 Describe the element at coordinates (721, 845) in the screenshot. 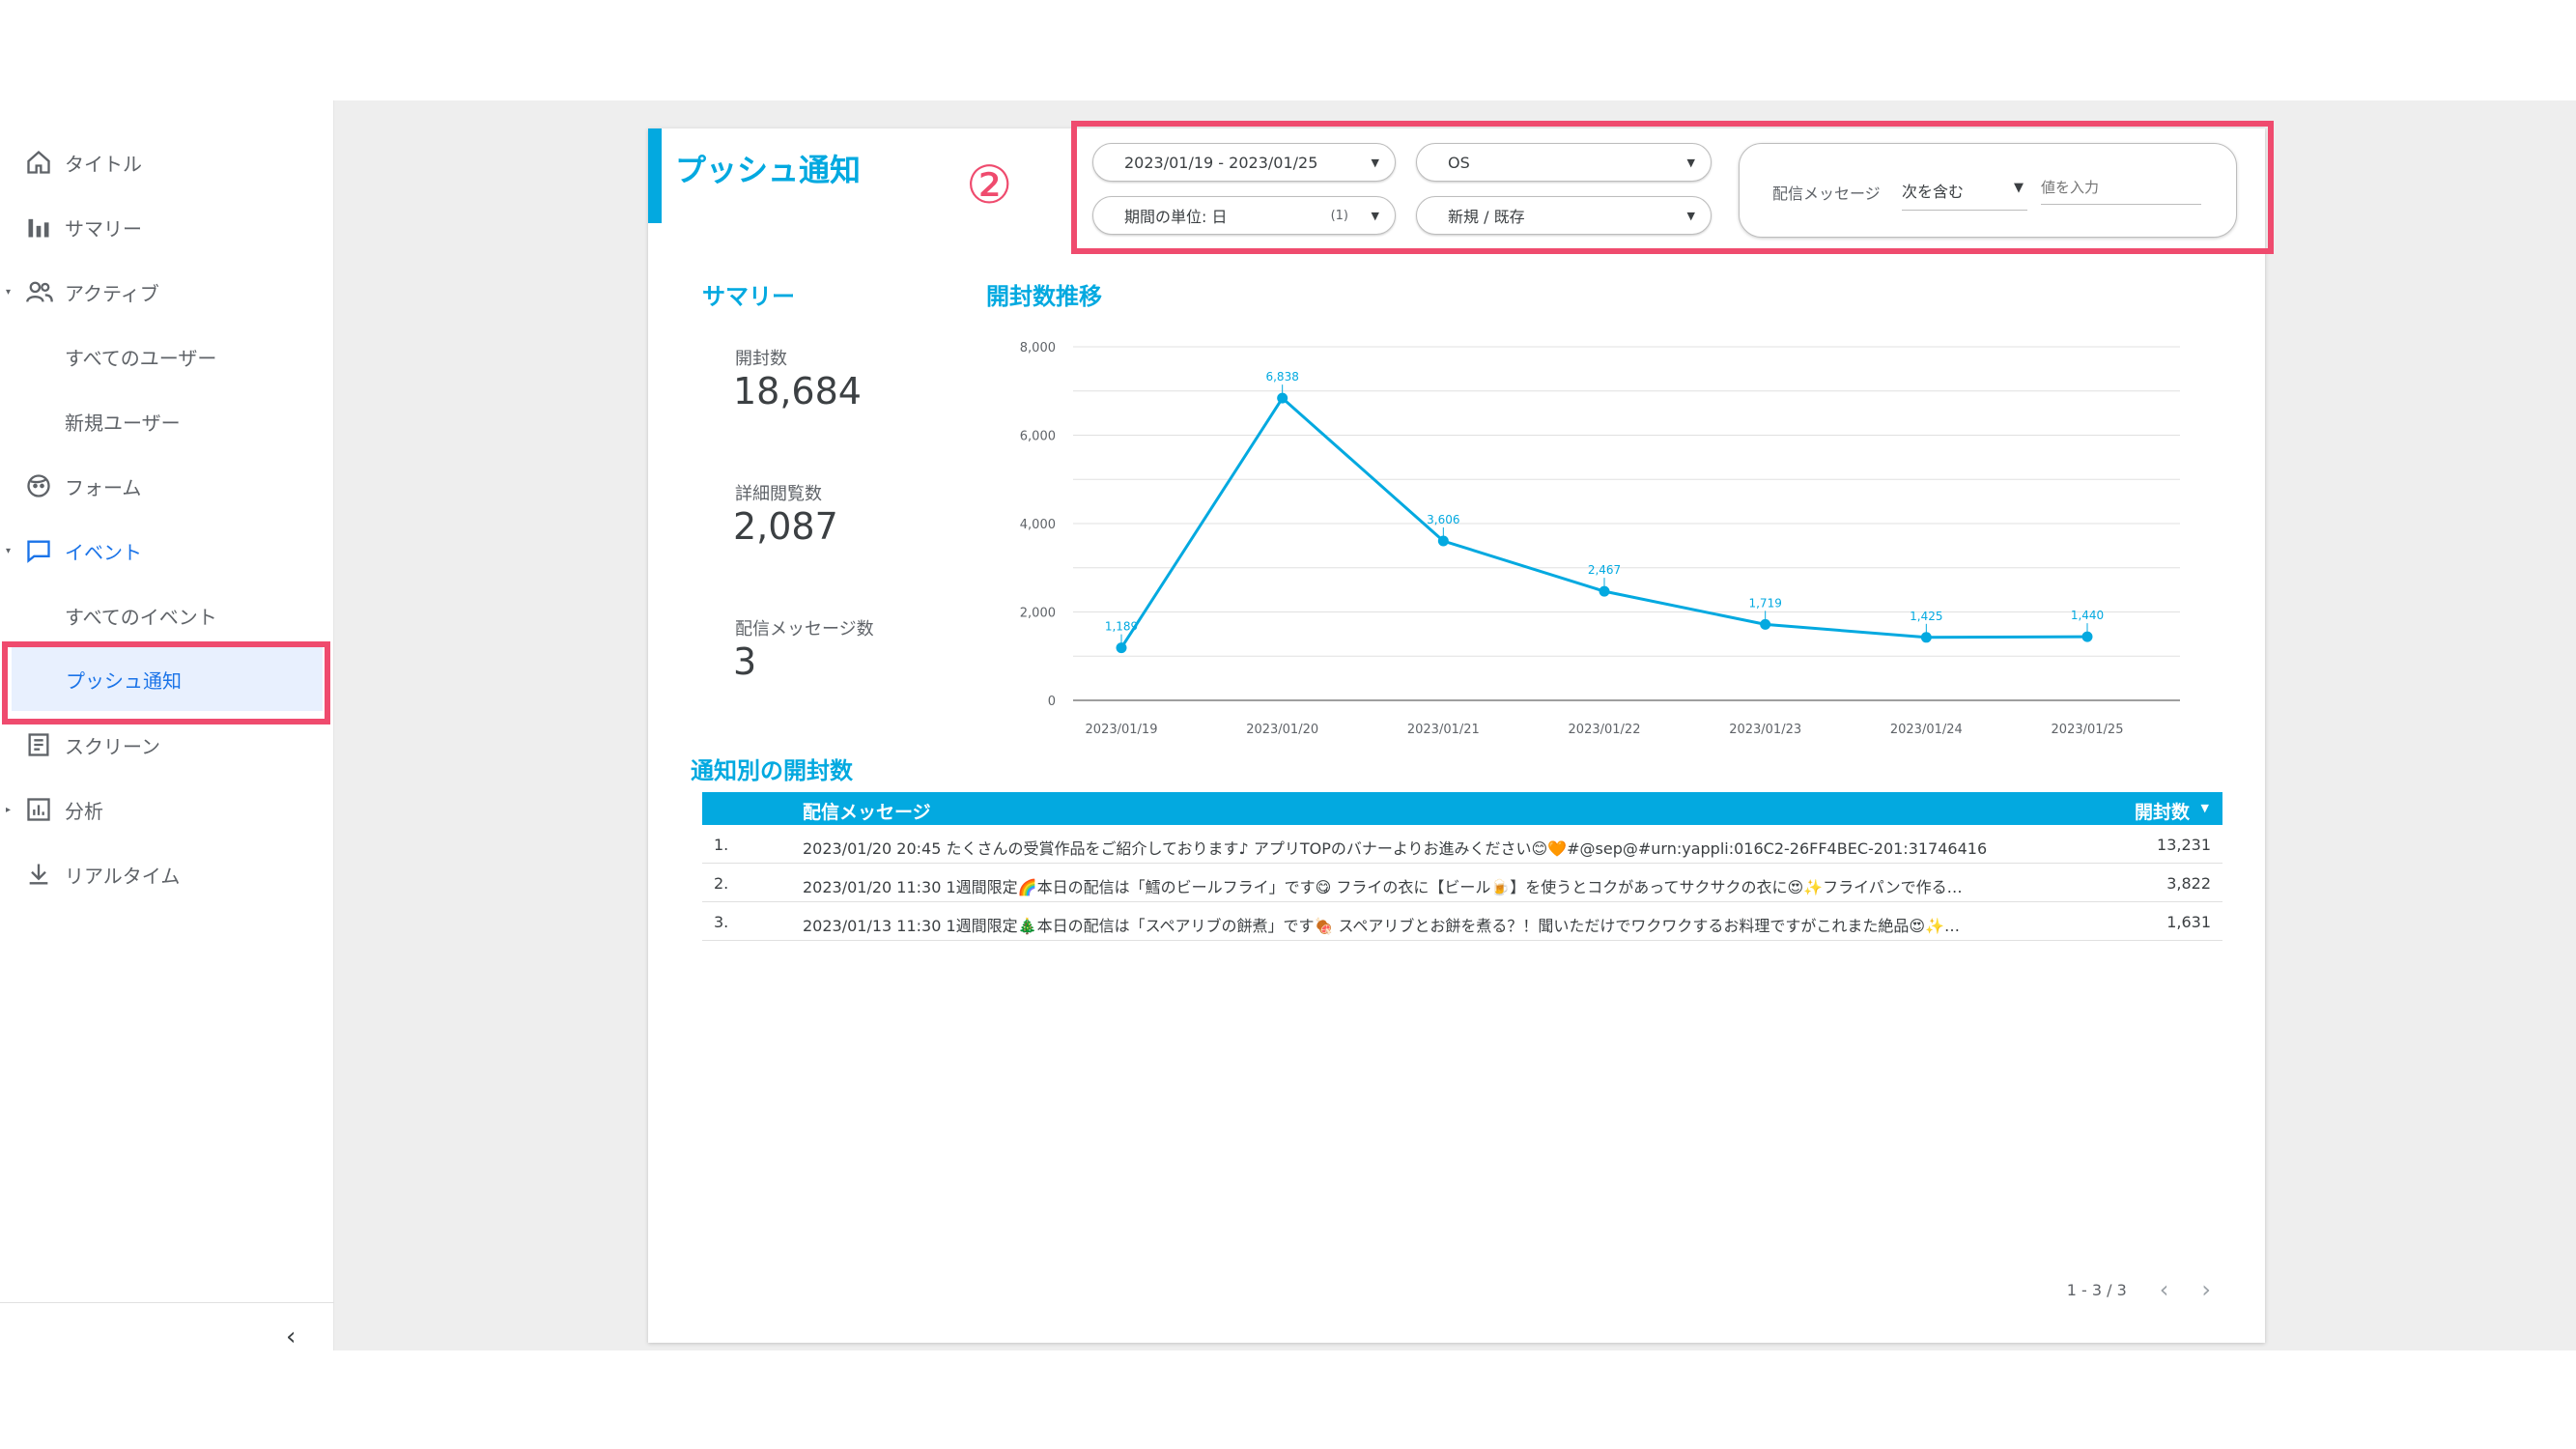

I see `row-index: 1.` at that location.